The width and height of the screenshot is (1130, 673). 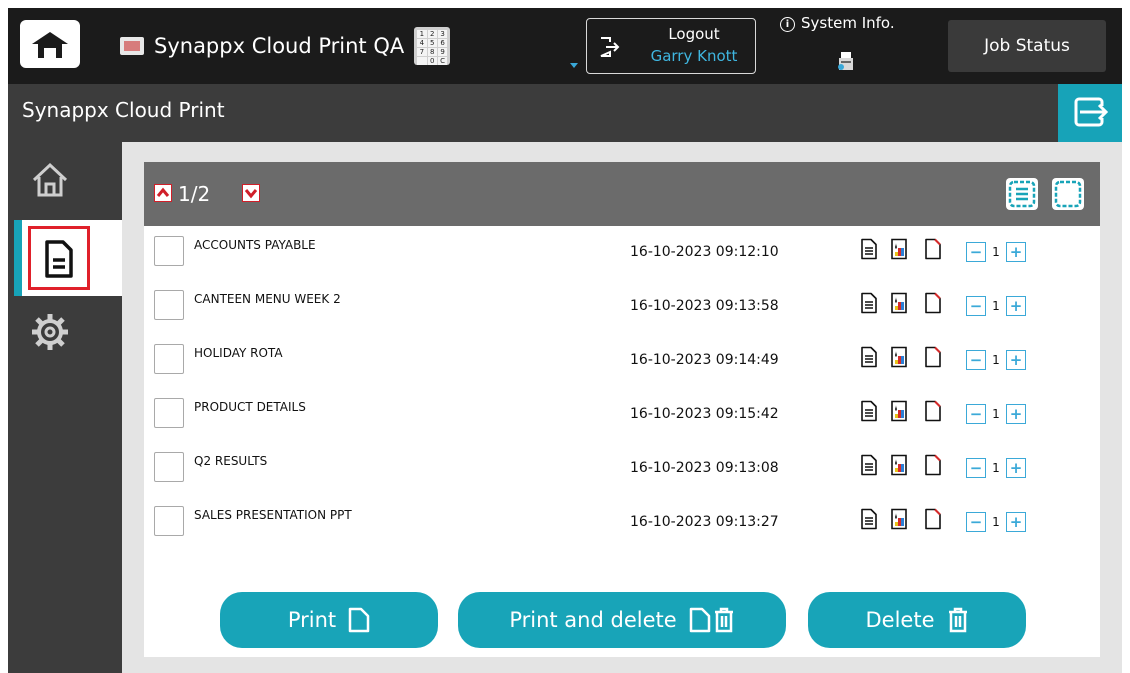 What do you see at coordinates (593, 620) in the screenshot?
I see `print-and-delete-label: Print and delete` at bounding box center [593, 620].